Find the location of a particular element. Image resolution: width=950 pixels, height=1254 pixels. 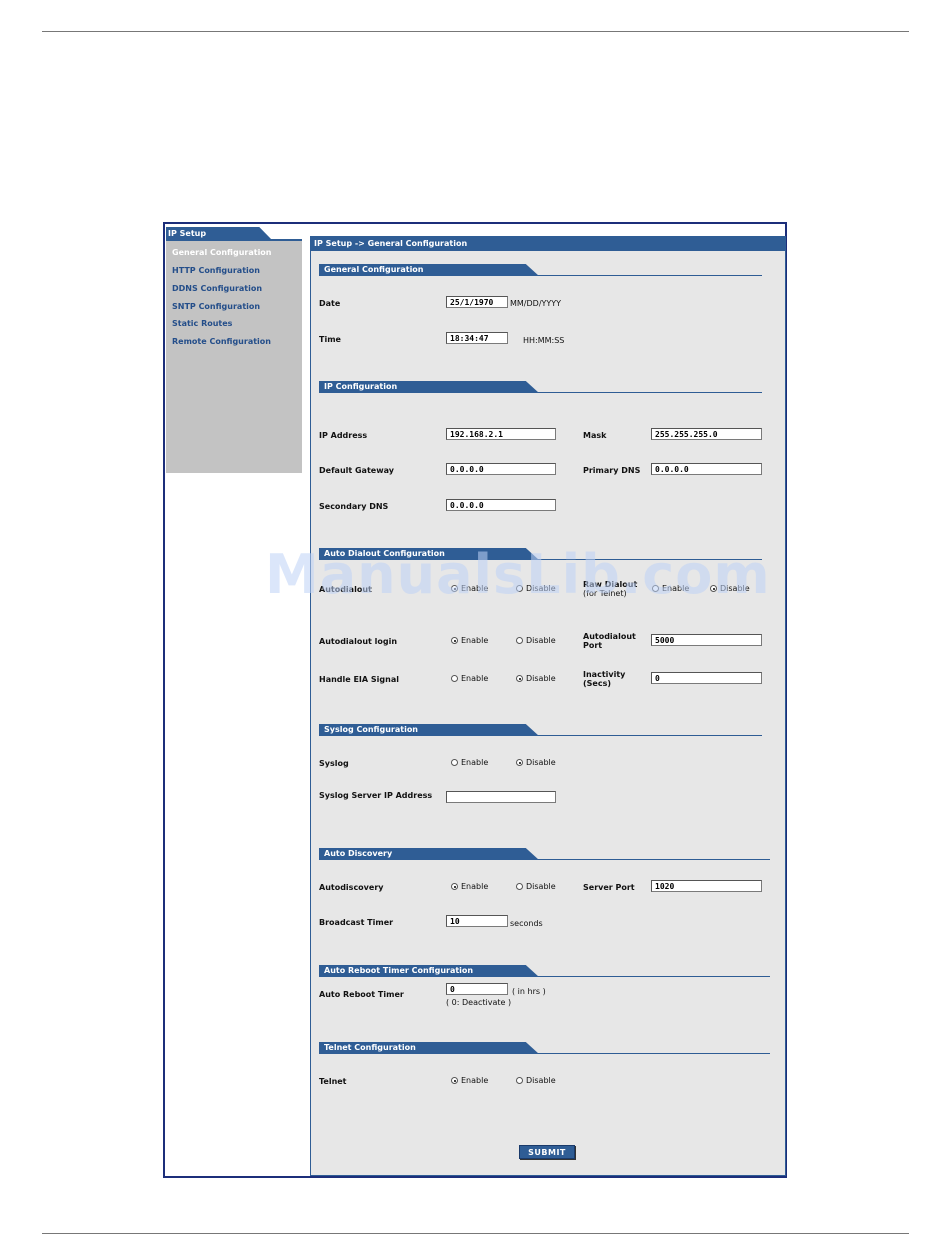

eia-disable-radio: Disable is located at coordinates (536, 679).